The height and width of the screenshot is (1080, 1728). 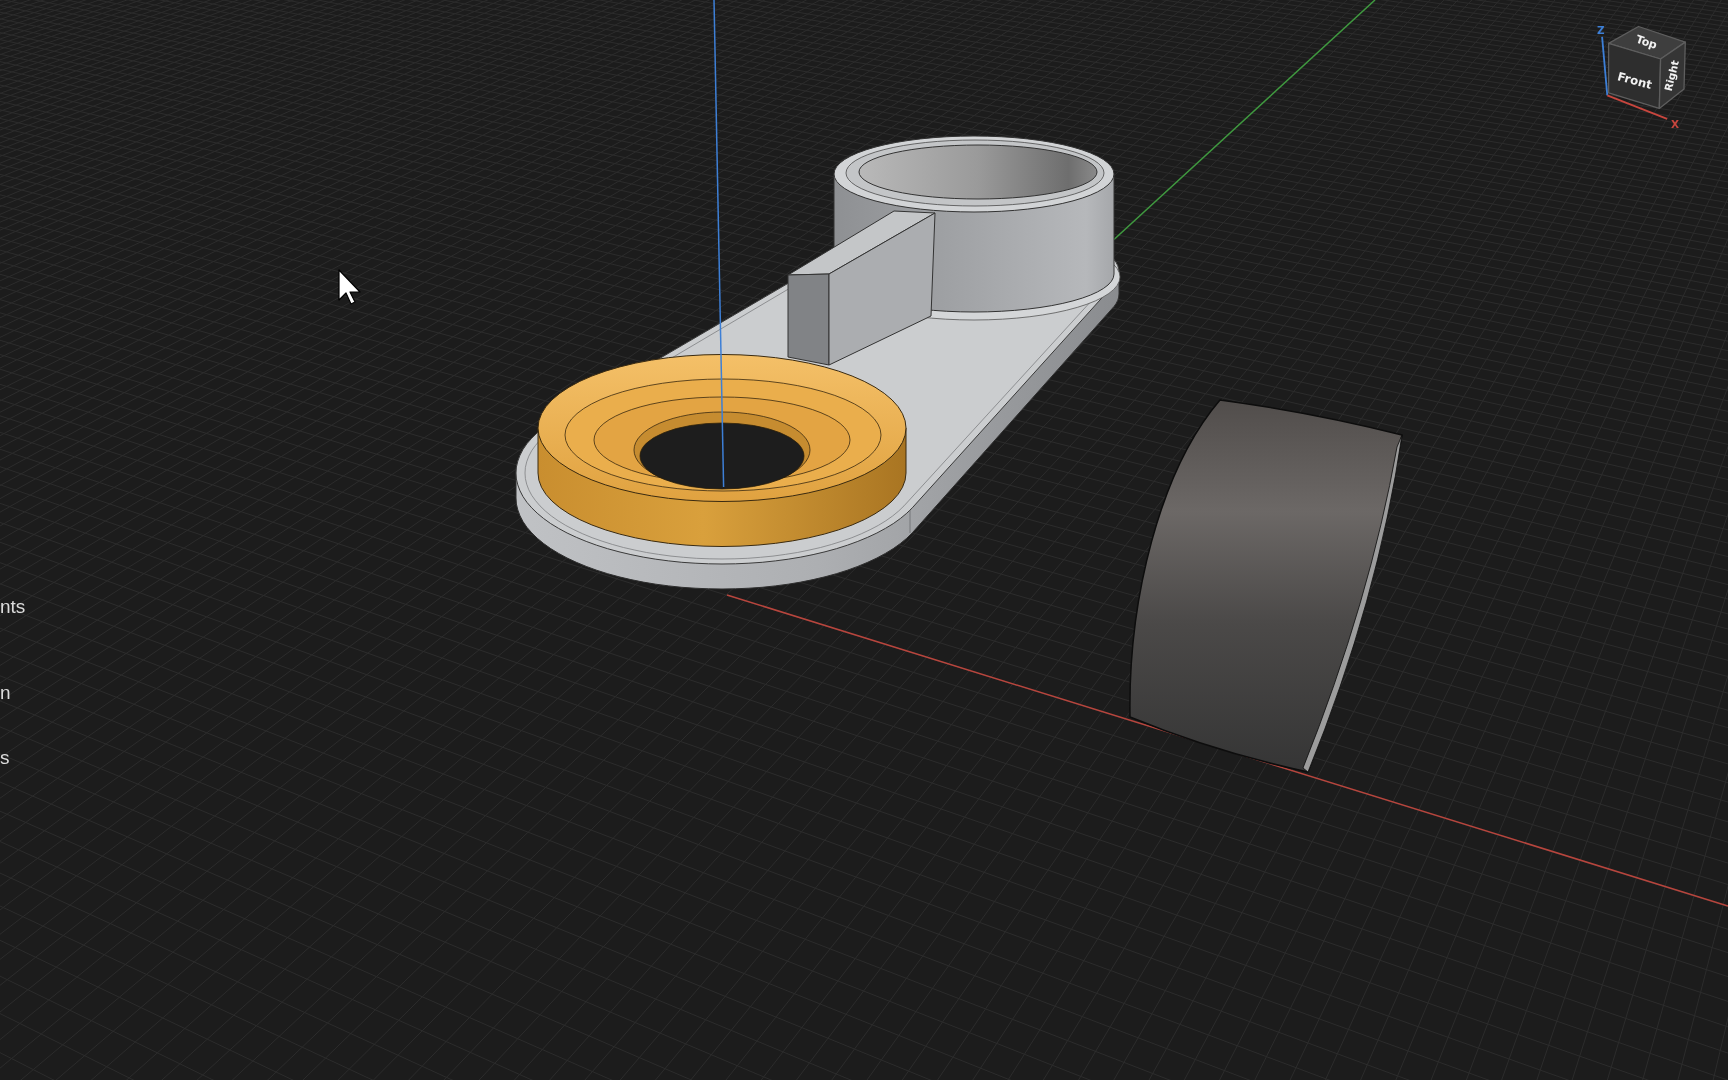 I want to click on axis-label: X, so click(x=1674, y=123).